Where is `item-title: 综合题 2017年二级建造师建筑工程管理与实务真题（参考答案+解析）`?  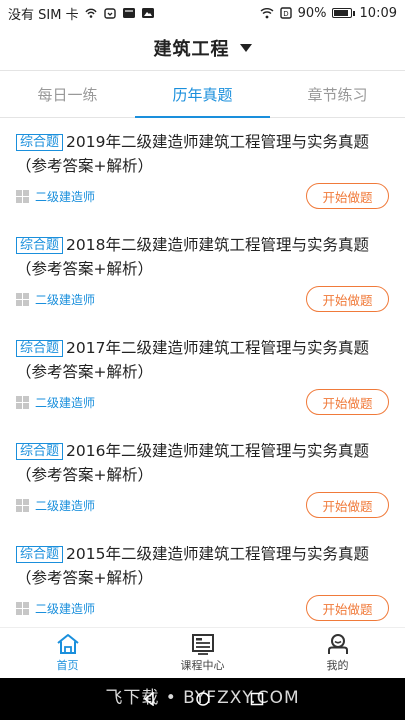 item-title: 综合题 2017年二级建造师建筑工程管理与实务真题（参考答案+解析） is located at coordinates (202, 360).